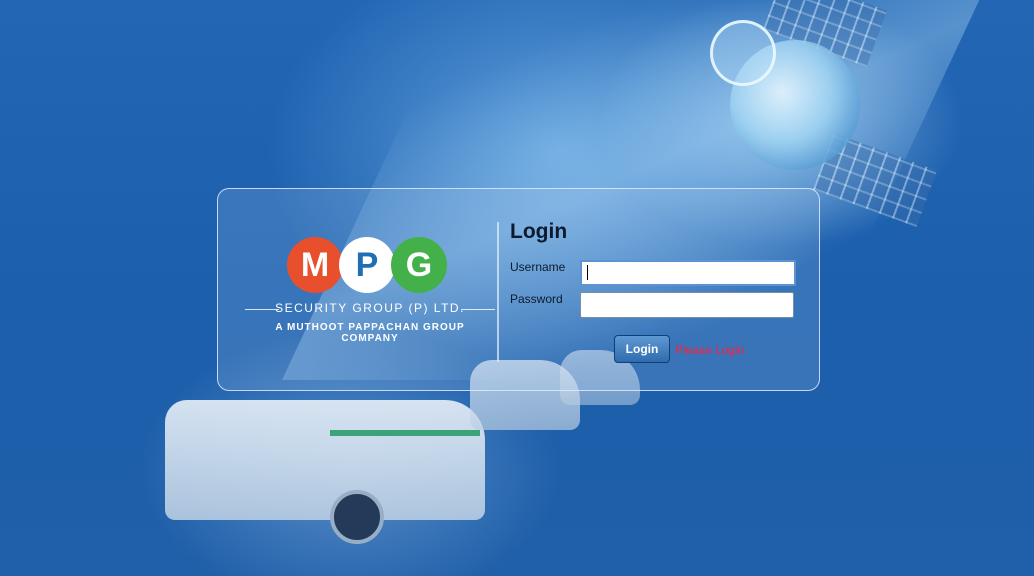  I want to click on password-label: Password, so click(536, 299).